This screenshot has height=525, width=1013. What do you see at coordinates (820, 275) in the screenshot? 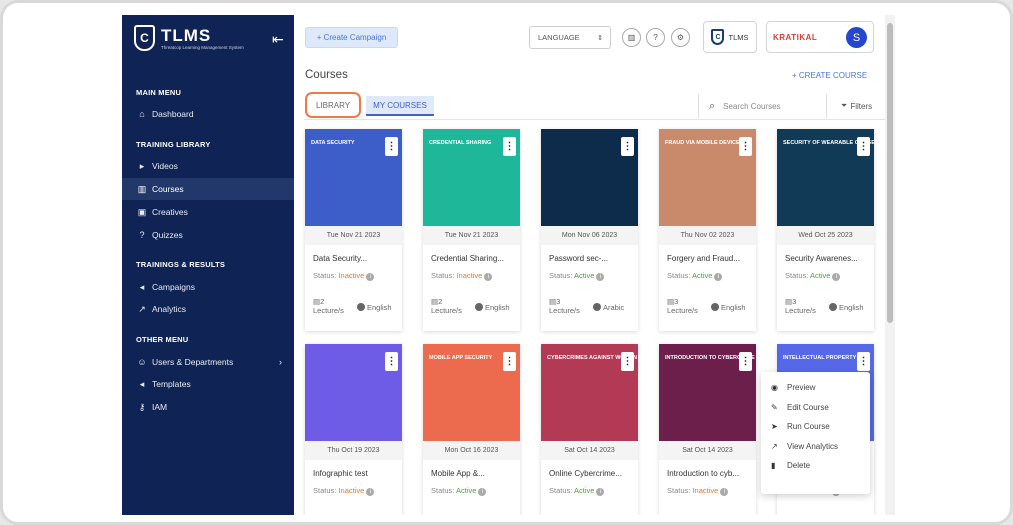
I see `status-value: Active` at bounding box center [820, 275].